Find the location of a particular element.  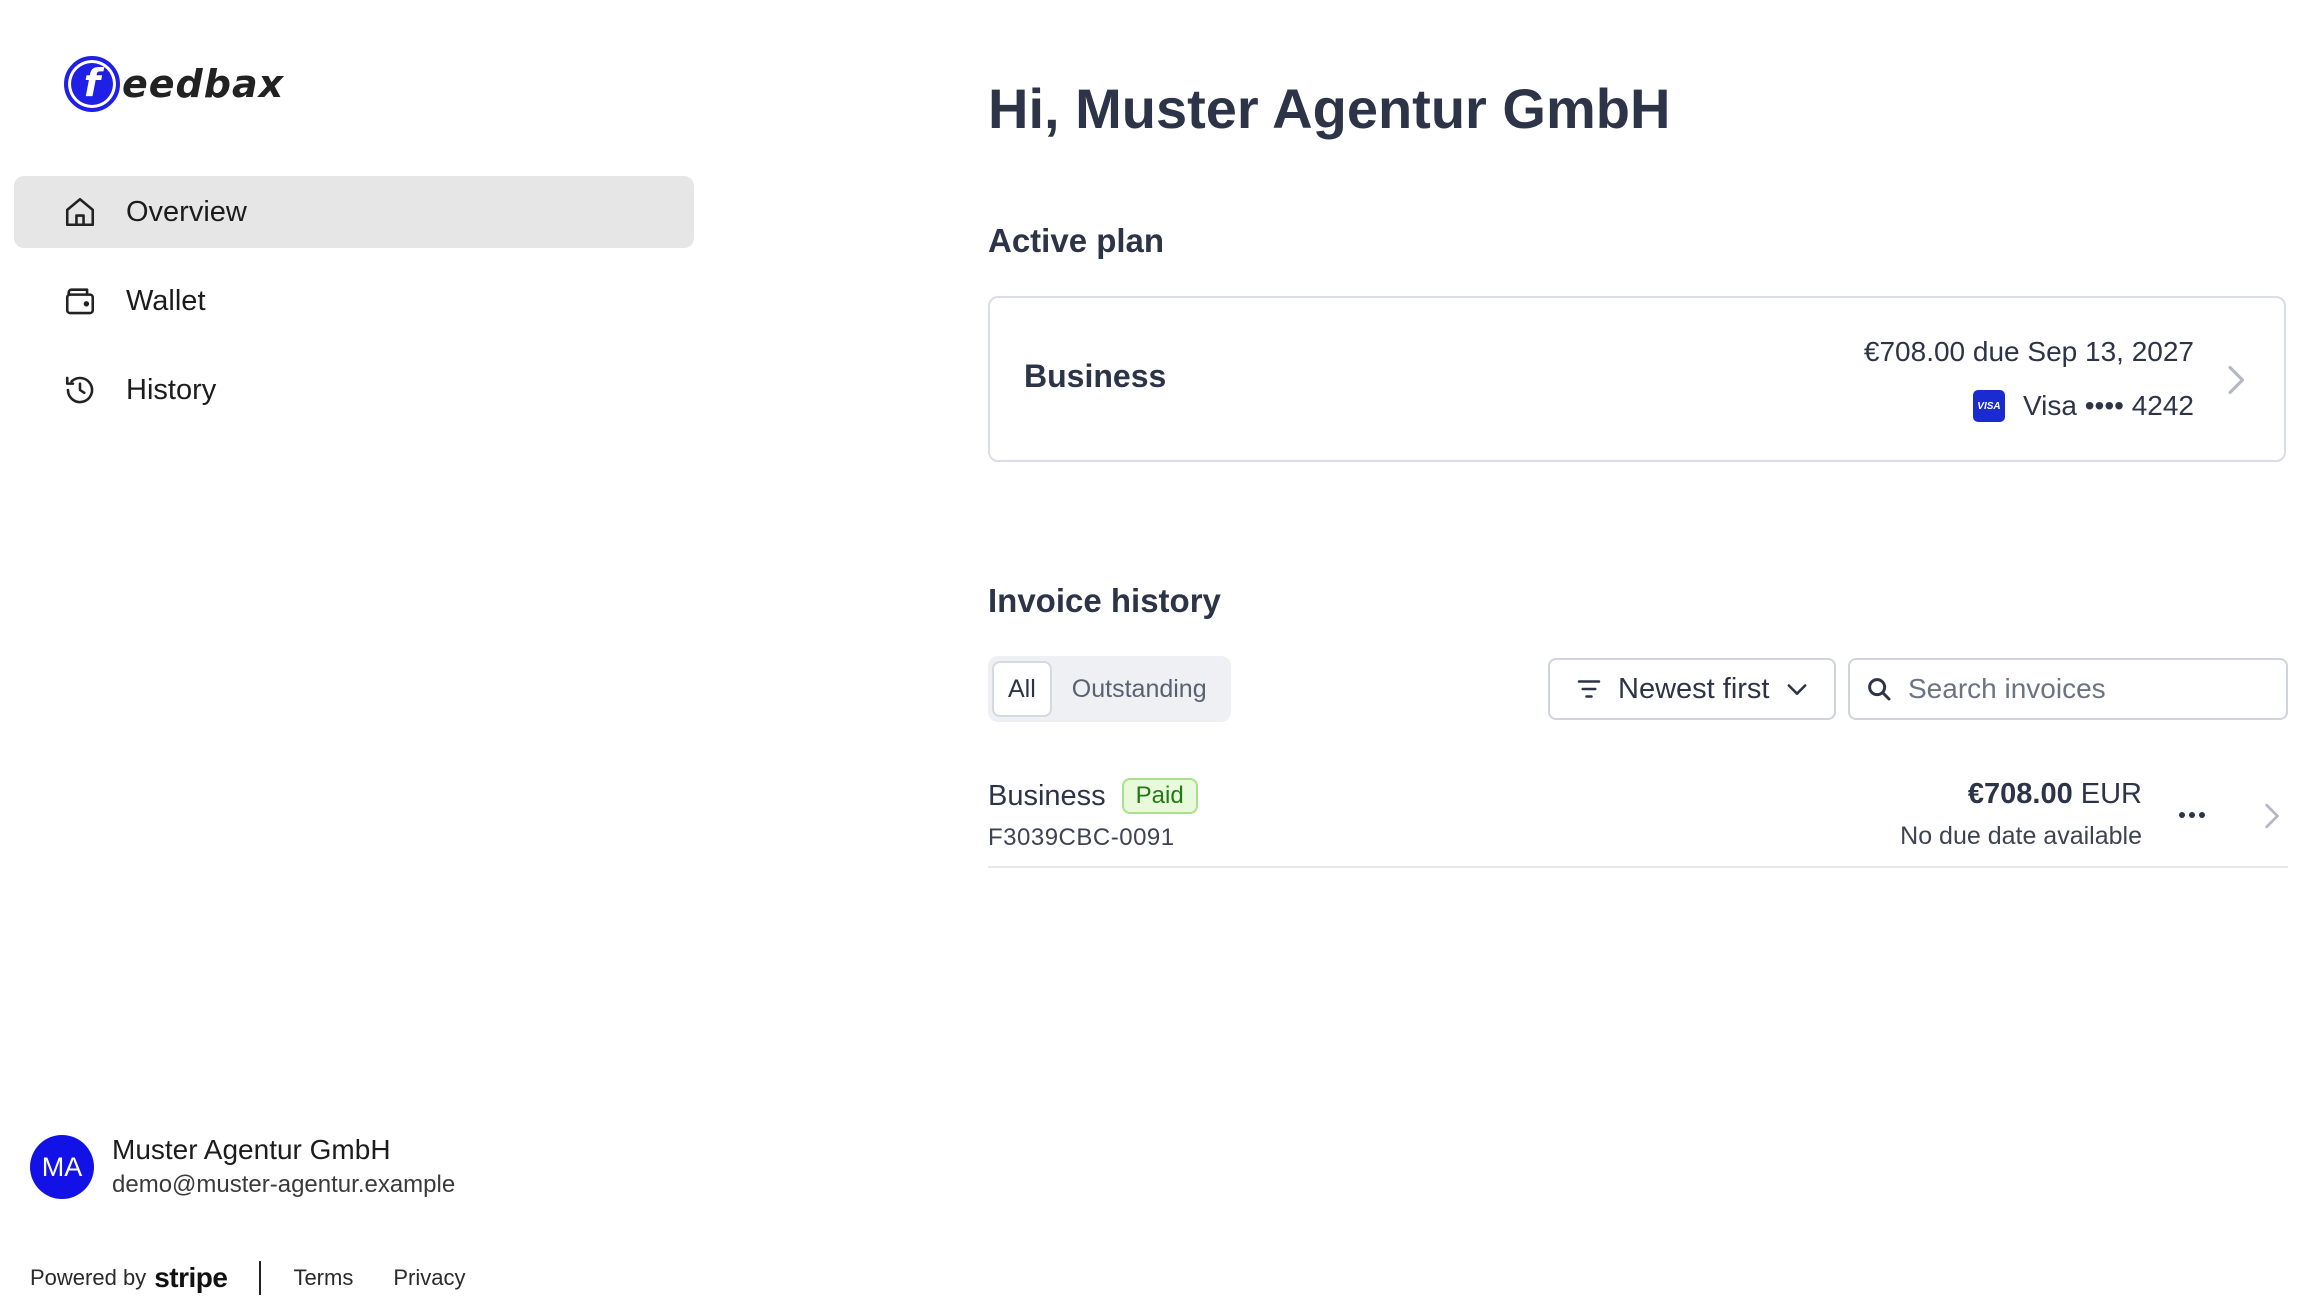

brand-logo: f eedbax is located at coordinates (174, 84).